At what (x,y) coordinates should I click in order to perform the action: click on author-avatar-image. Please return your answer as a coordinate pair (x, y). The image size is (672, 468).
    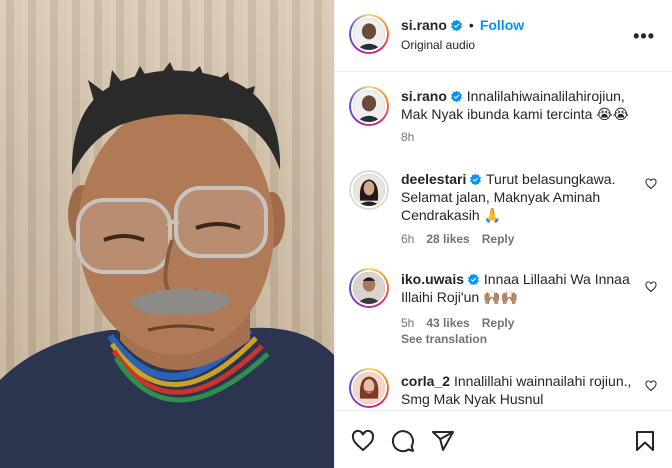
    Looking at the image, I should click on (369, 34).